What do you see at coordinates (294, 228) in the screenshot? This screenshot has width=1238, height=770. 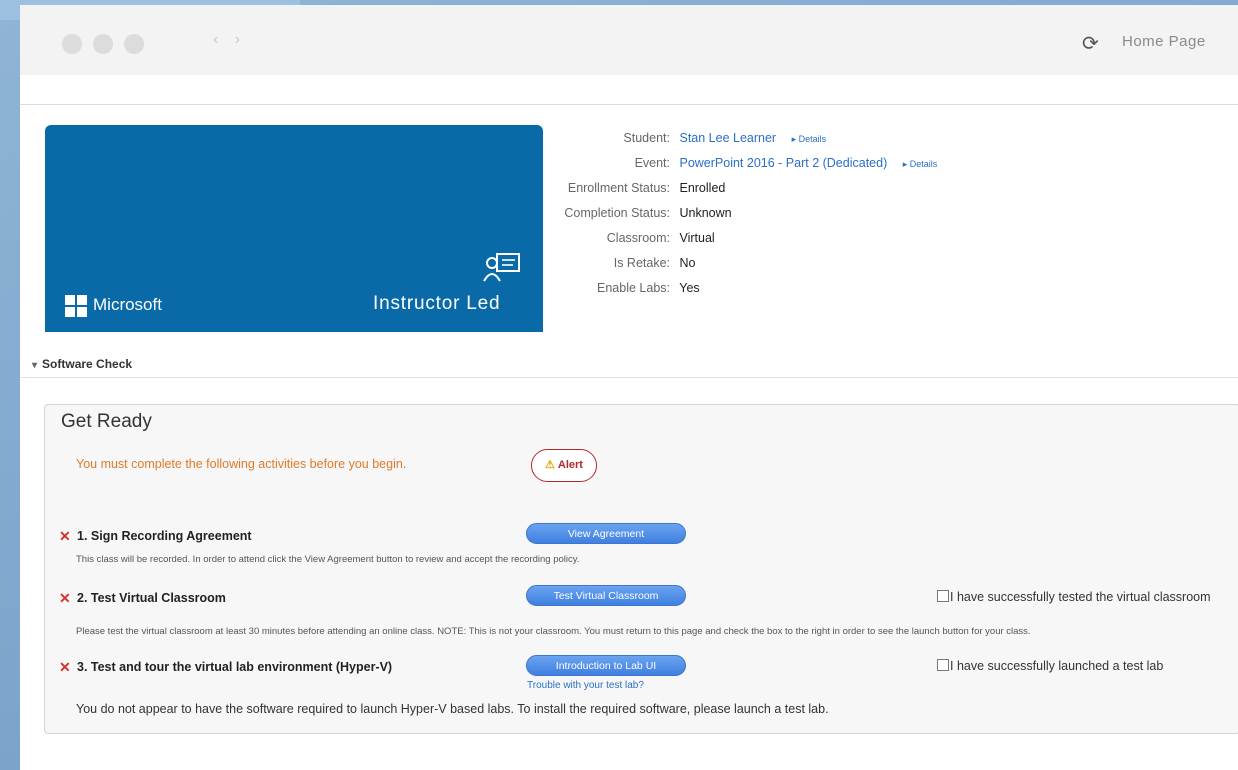 I see `course-hero-tile: Microsoft Instructor Led` at bounding box center [294, 228].